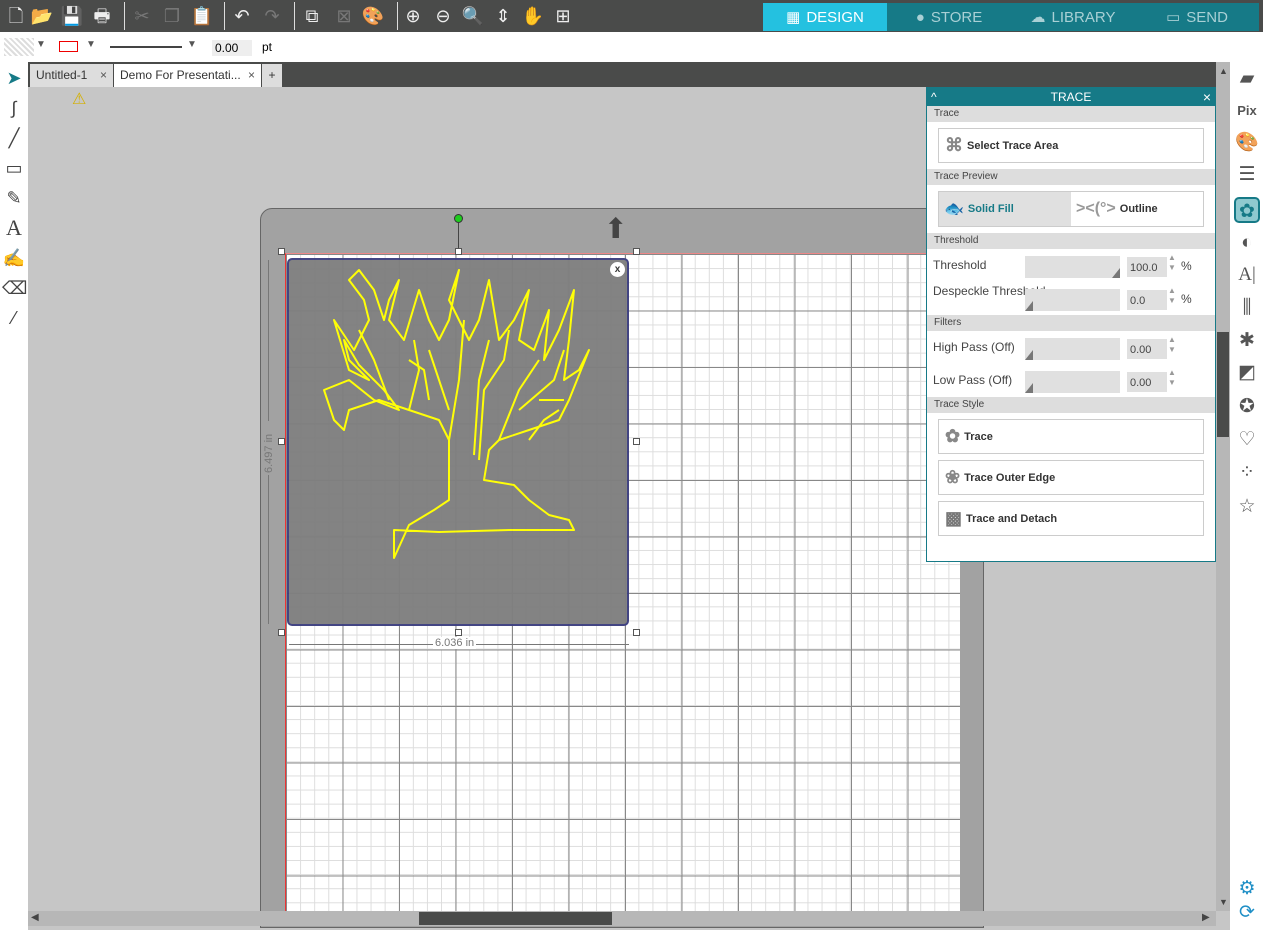 The width and height of the screenshot is (1263, 930). I want to click on redo-icon: ↷, so click(272, 16).